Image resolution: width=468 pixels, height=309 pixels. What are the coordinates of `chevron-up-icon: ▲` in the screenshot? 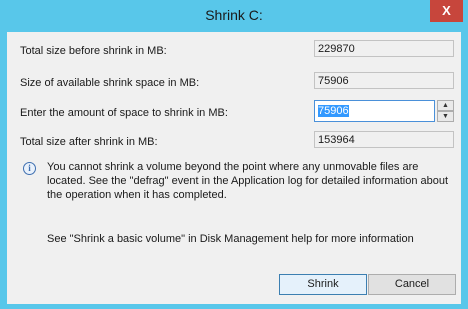 It's located at (445, 105).